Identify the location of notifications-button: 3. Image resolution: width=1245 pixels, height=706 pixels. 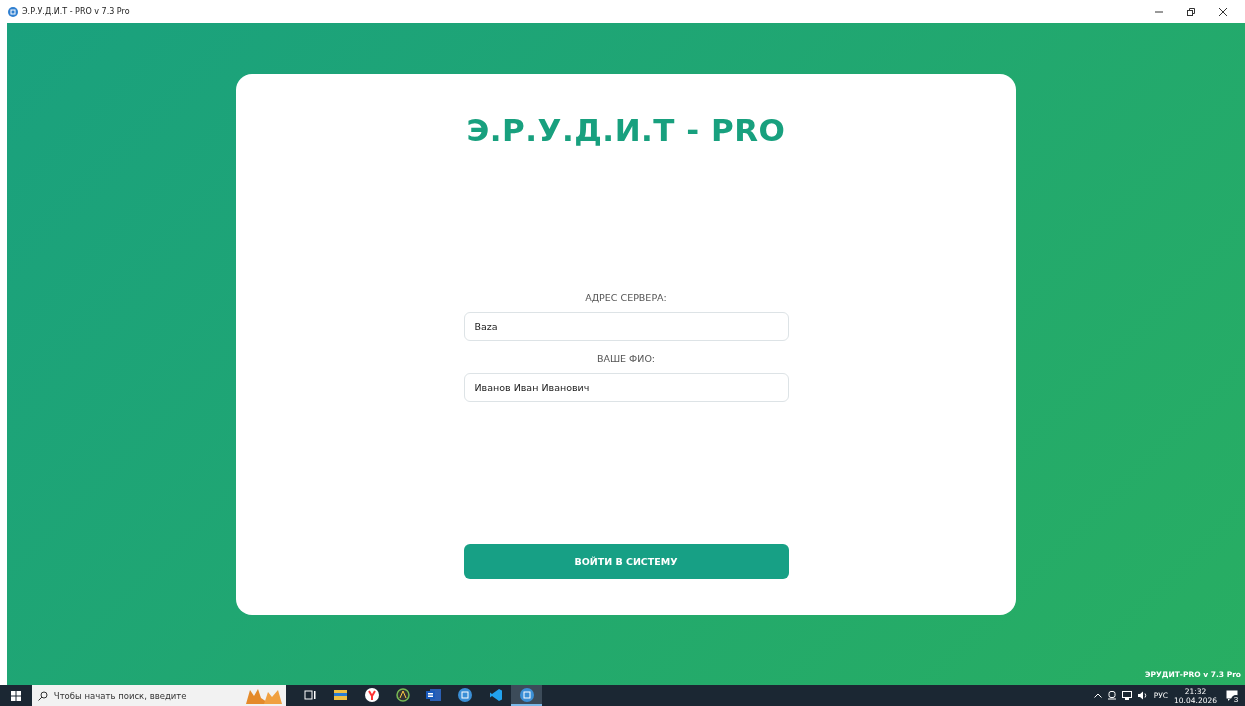
(1232, 695).